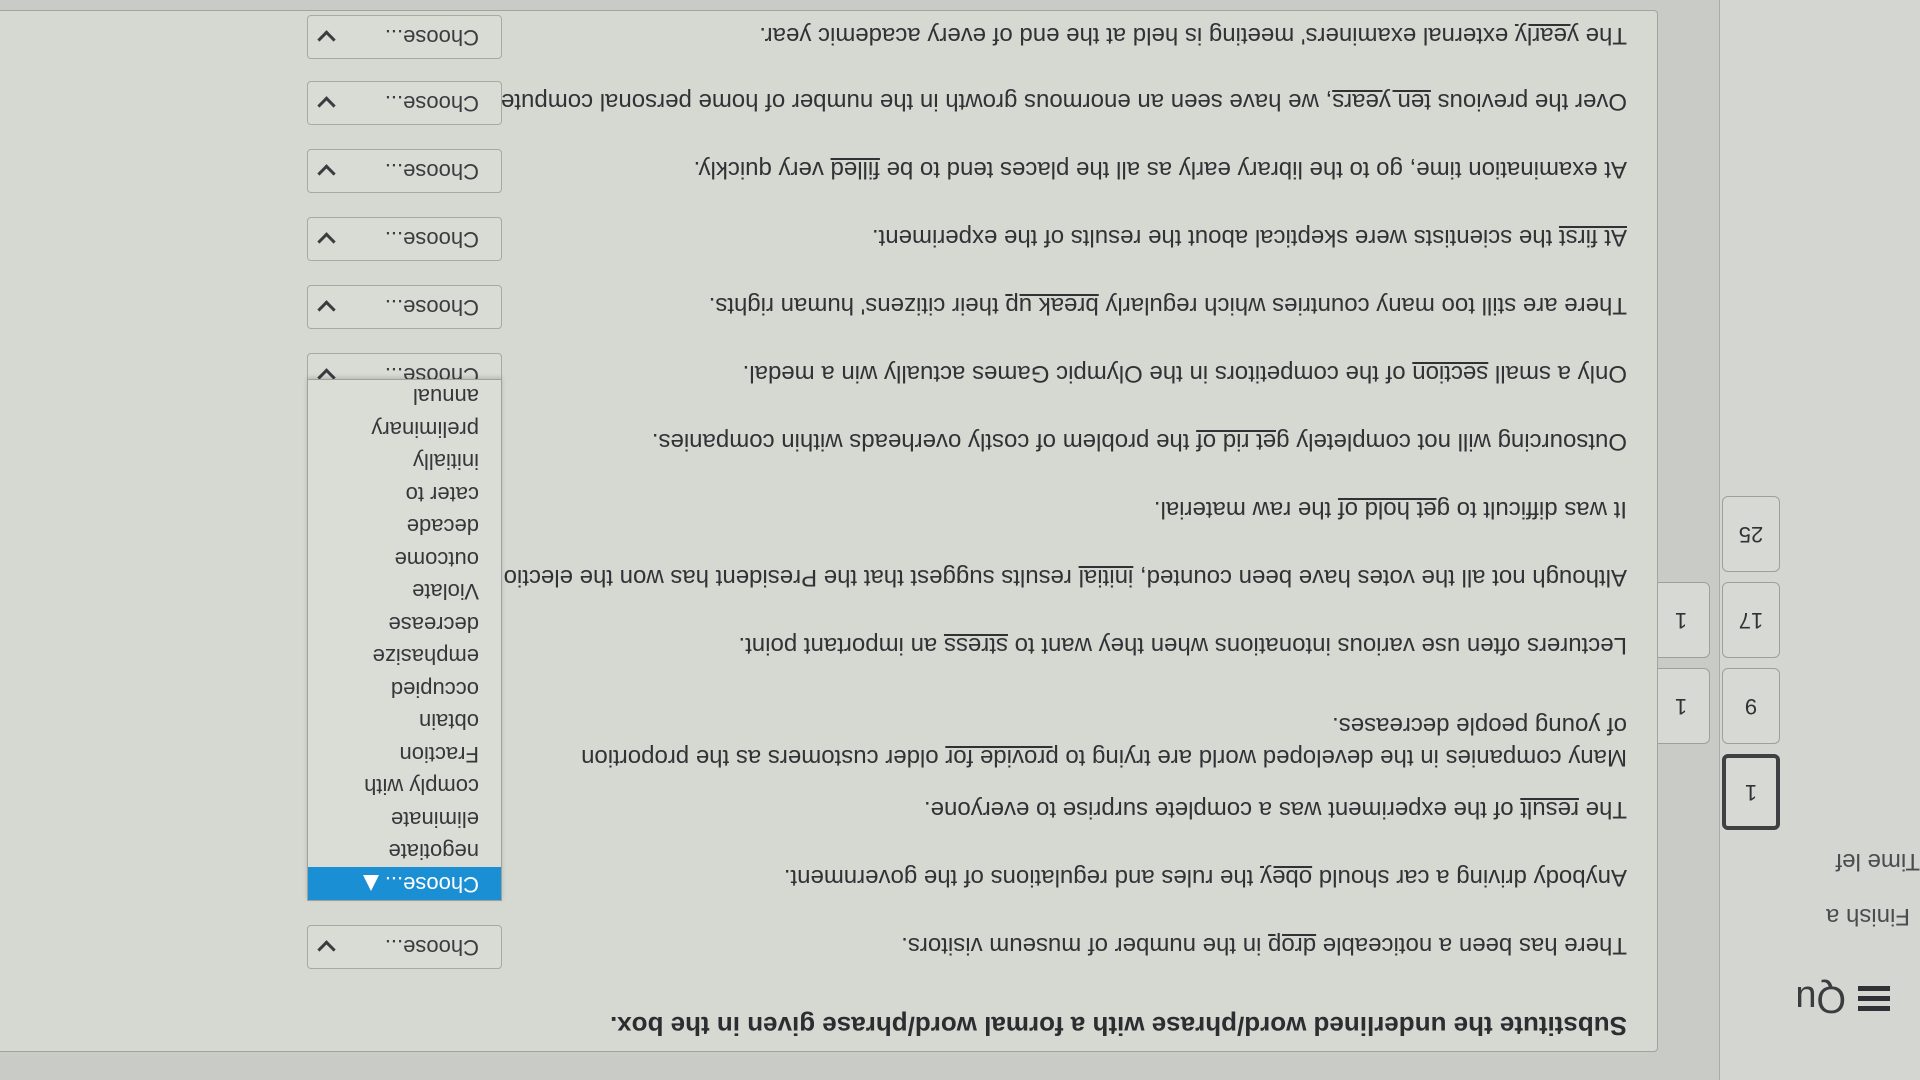 The width and height of the screenshot is (1920, 1080). Describe the element at coordinates (1450, 373) in the screenshot. I see `underlined-word: section` at that location.